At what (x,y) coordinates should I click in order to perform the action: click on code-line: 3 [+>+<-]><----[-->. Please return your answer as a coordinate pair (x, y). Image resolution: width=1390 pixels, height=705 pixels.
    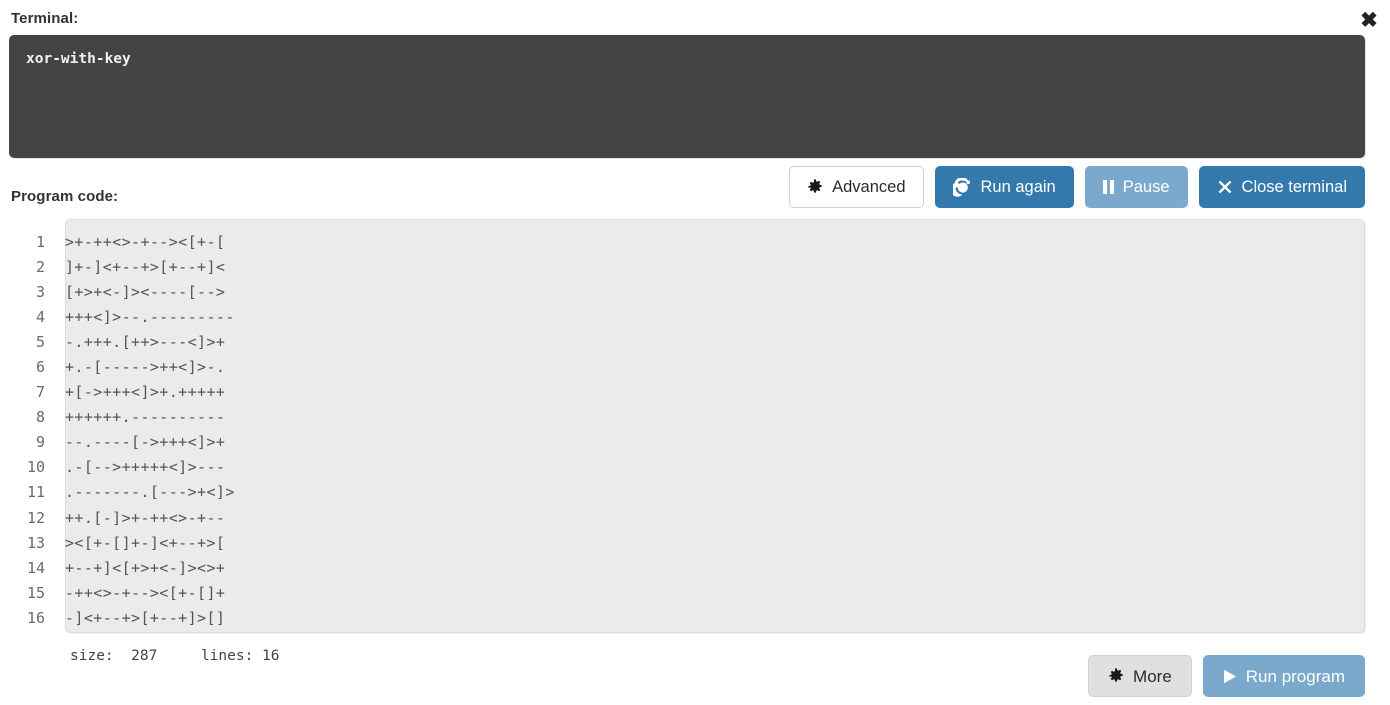
    Looking at the image, I should click on (683, 291).